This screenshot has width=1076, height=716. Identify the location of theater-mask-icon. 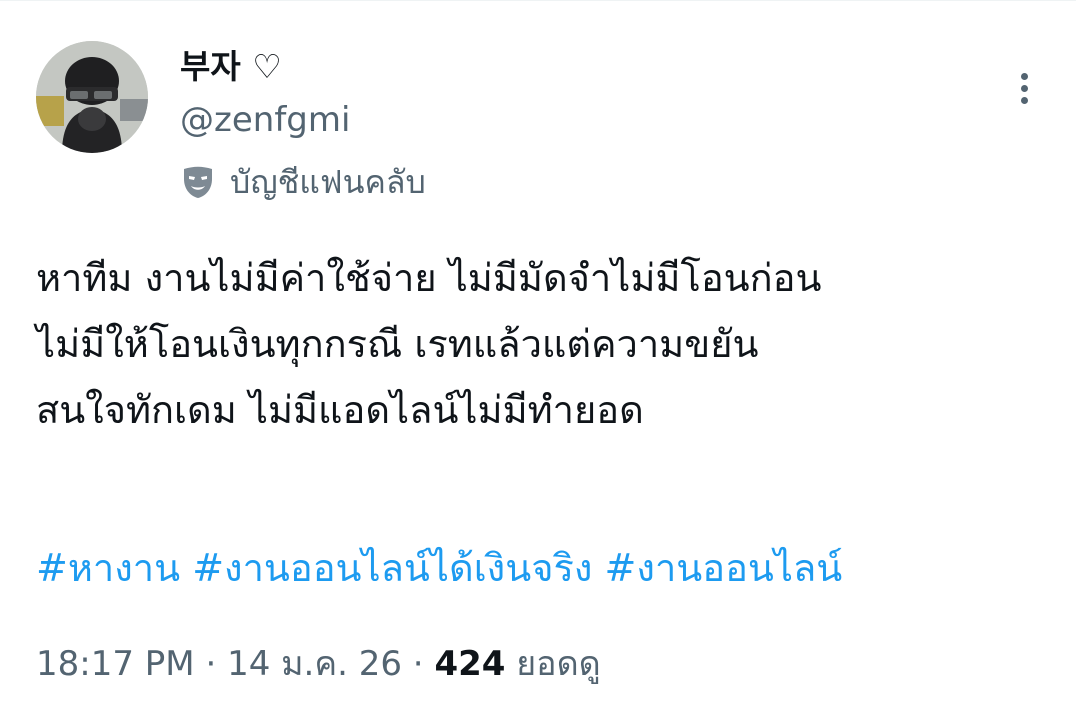
(198, 182).